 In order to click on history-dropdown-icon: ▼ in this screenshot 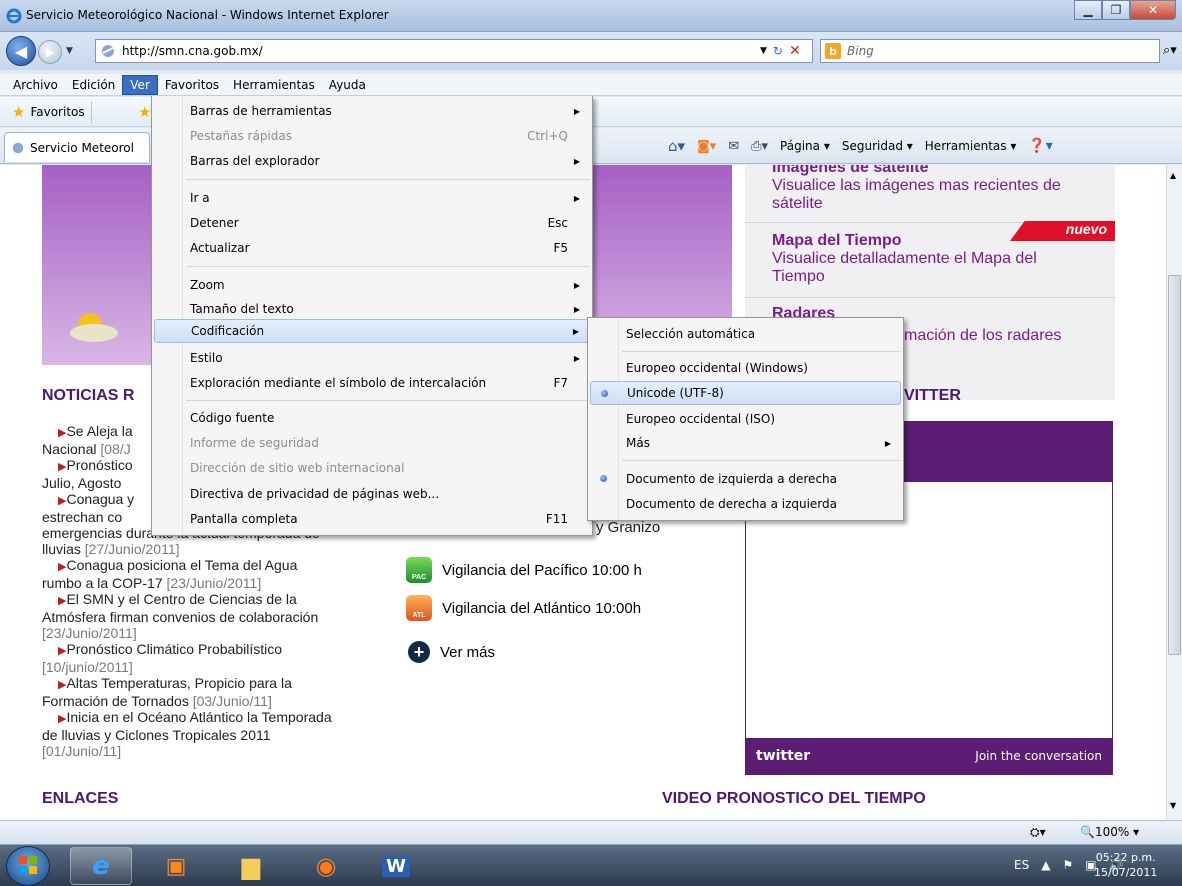, I will do `click(69, 51)`.